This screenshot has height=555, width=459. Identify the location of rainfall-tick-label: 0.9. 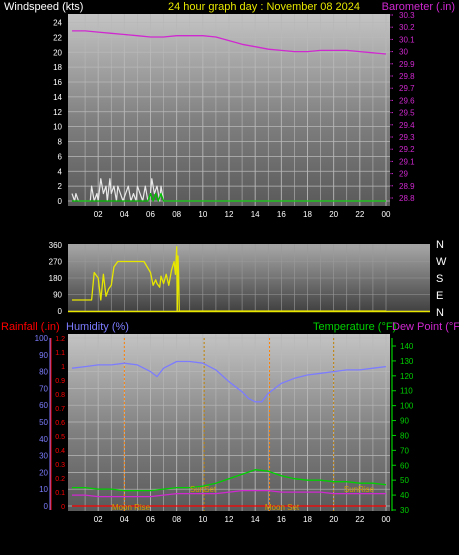
(60, 381).